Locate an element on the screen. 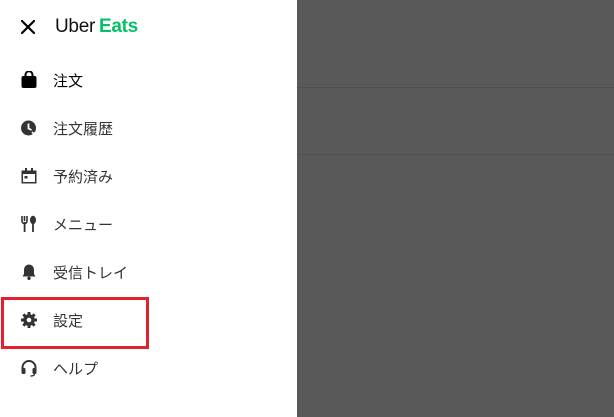  menu-item-label: 予約済み is located at coordinates (83, 176).